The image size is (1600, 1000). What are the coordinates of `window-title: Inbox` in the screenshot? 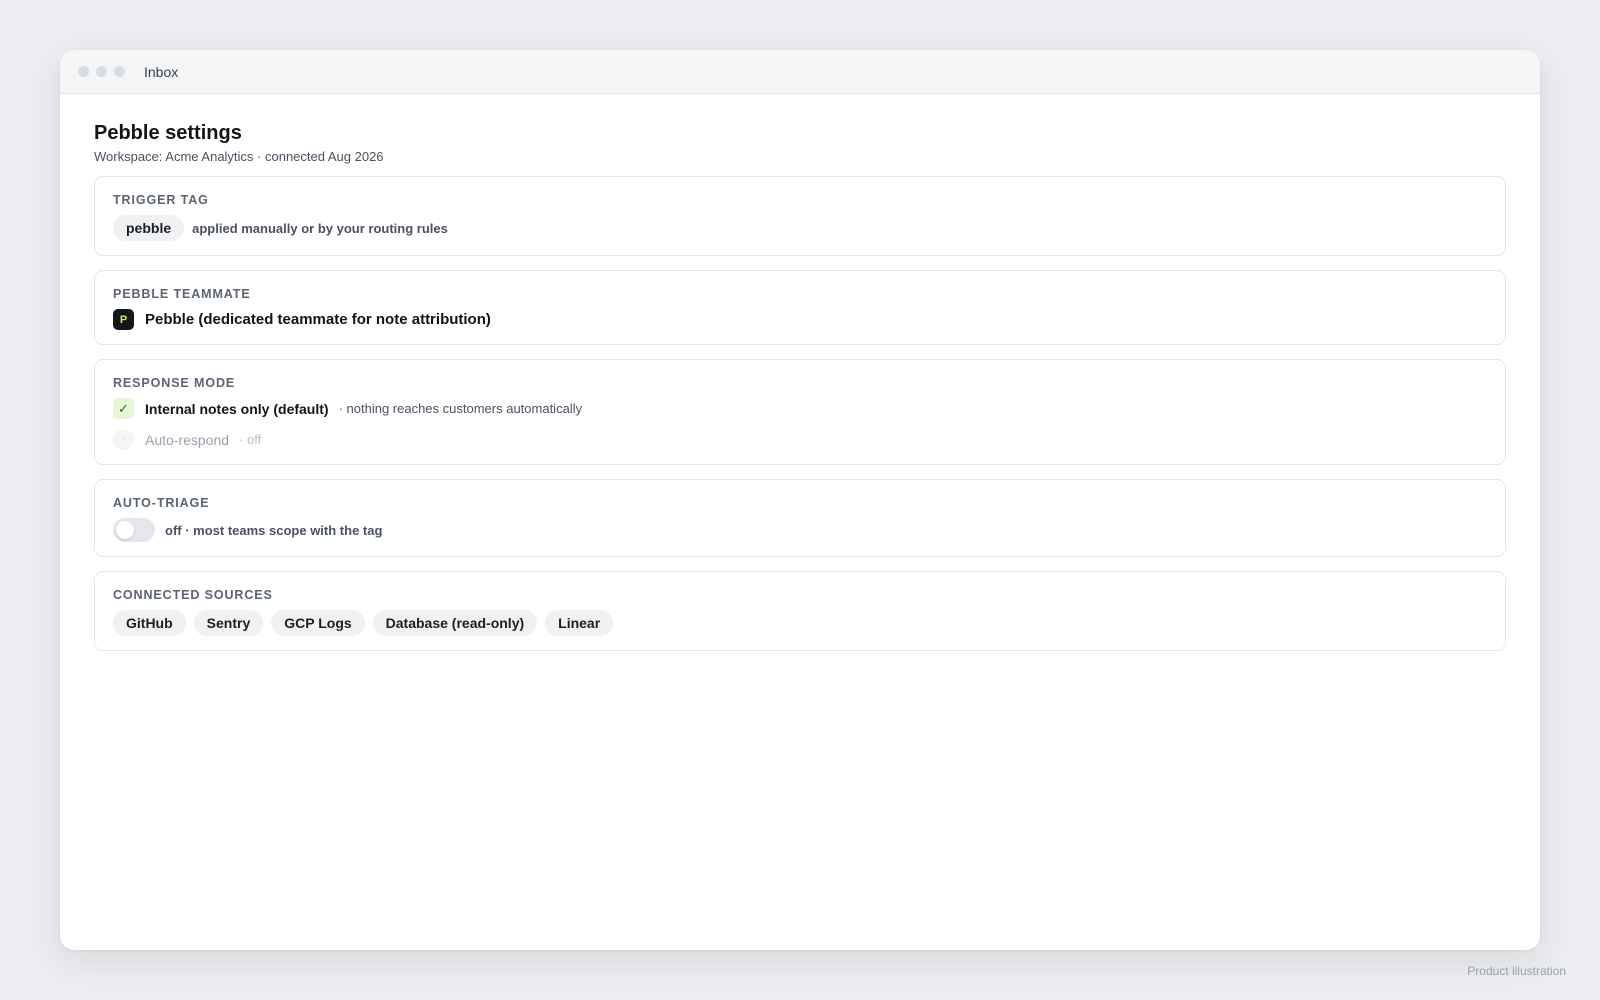 It's located at (161, 71).